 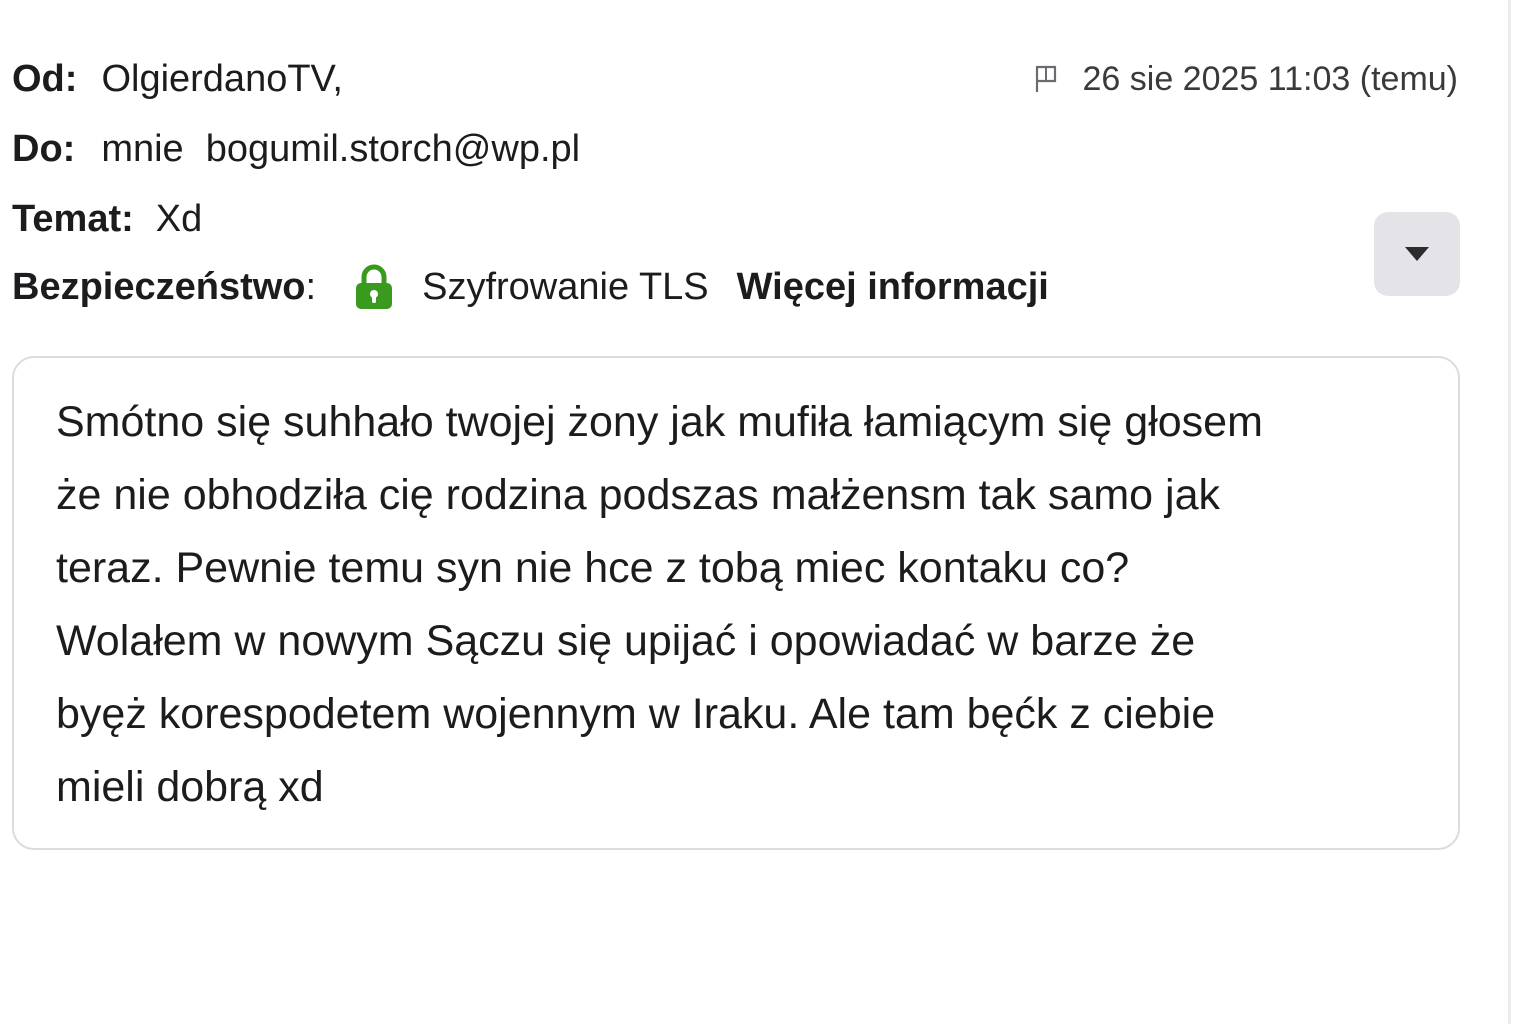 I want to click on message-date: 26 sie 2025 11:03 (temu), so click(x=1270, y=78).